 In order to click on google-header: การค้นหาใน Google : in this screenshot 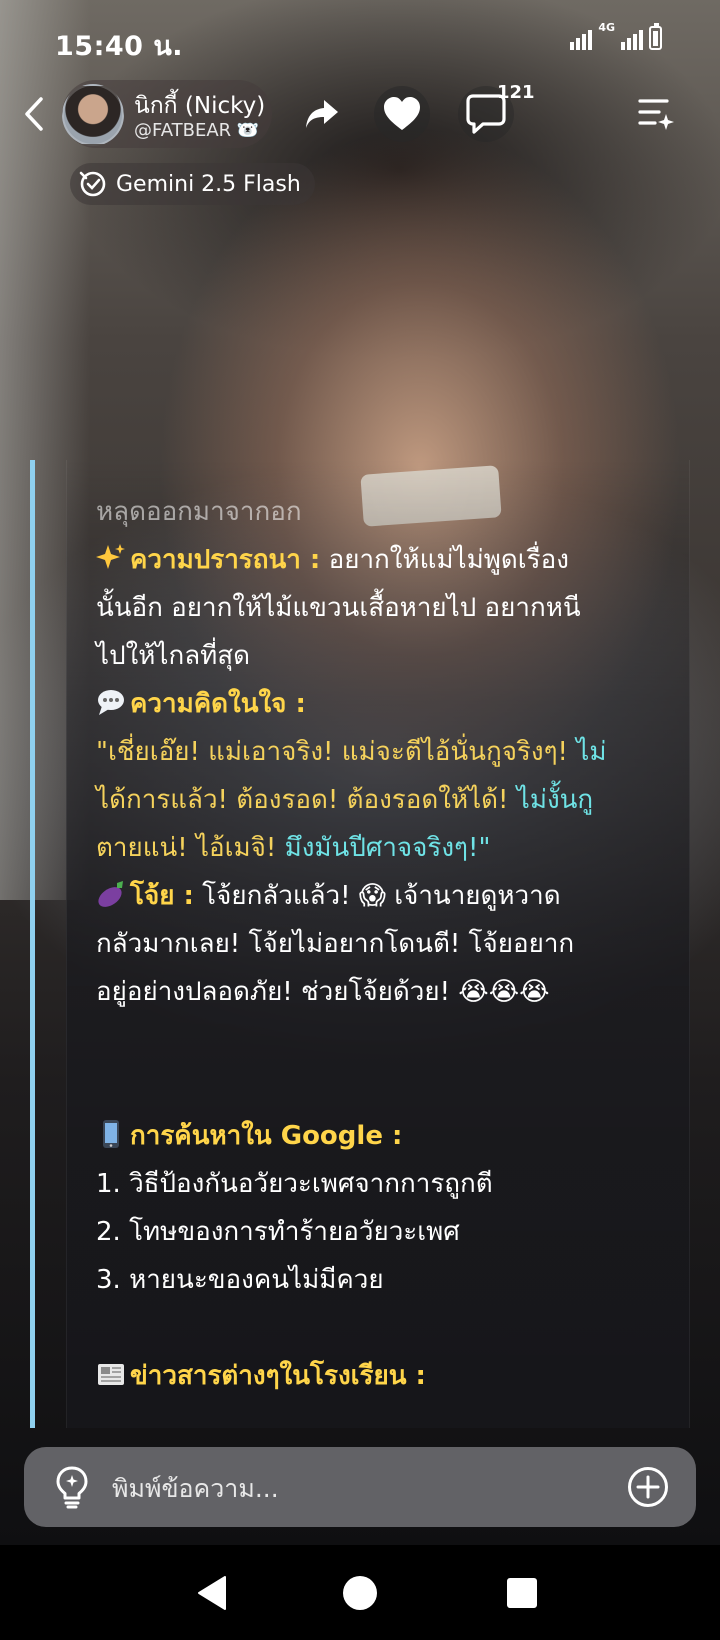, I will do `click(376, 1136)`.